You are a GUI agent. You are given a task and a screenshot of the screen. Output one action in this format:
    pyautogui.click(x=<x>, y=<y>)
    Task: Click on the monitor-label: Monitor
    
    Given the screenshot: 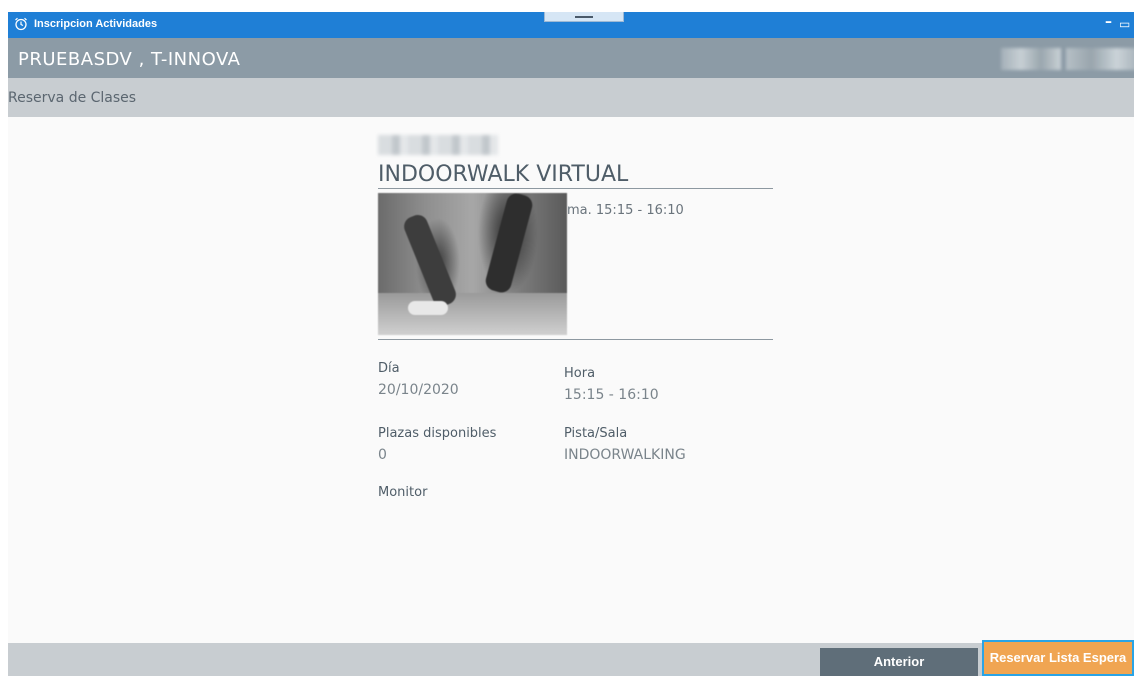 What is the action you would take?
    pyautogui.click(x=403, y=492)
    